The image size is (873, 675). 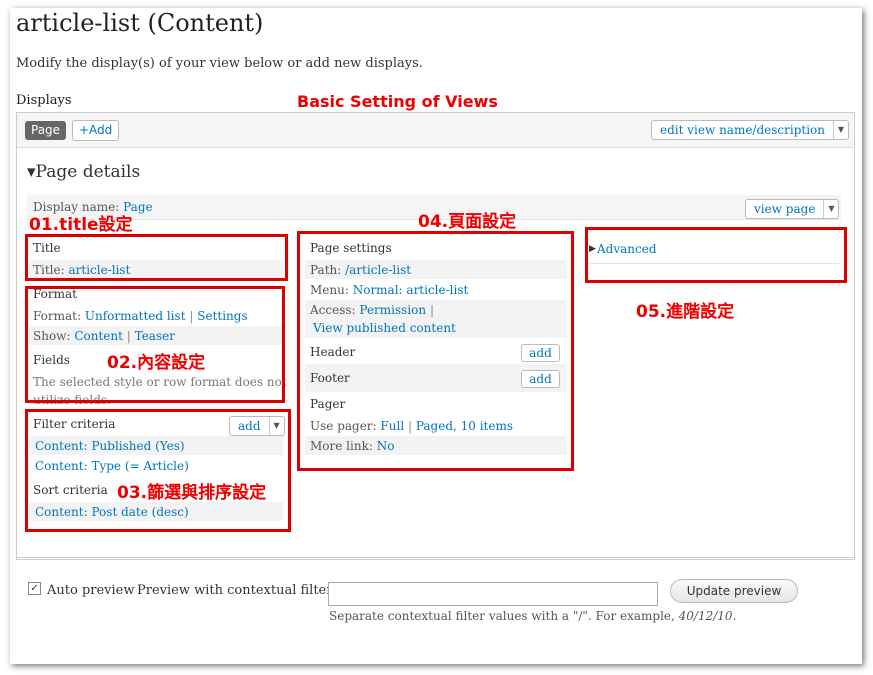 I want to click on view-page-dropdown: view page ▼, so click(x=792, y=209).